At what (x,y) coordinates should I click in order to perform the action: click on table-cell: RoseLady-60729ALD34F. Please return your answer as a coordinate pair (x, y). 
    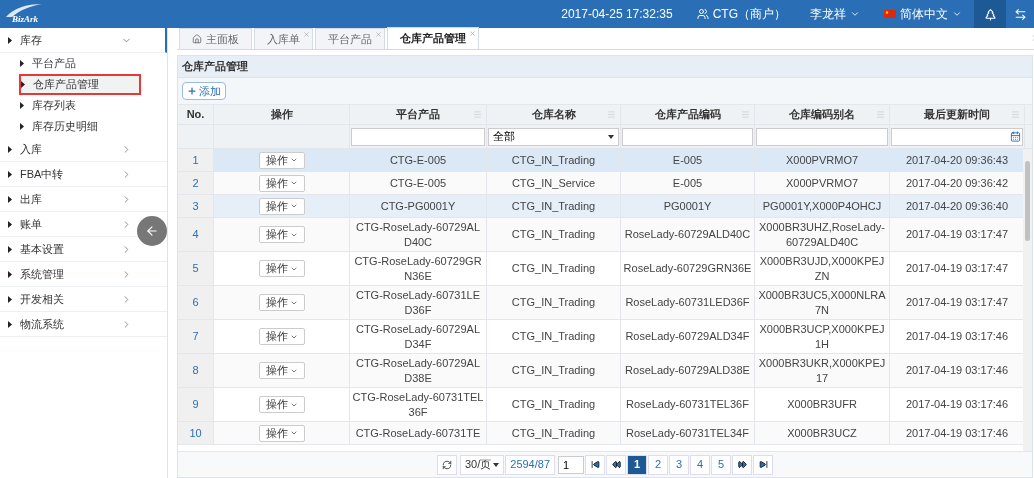
    Looking at the image, I should click on (688, 336).